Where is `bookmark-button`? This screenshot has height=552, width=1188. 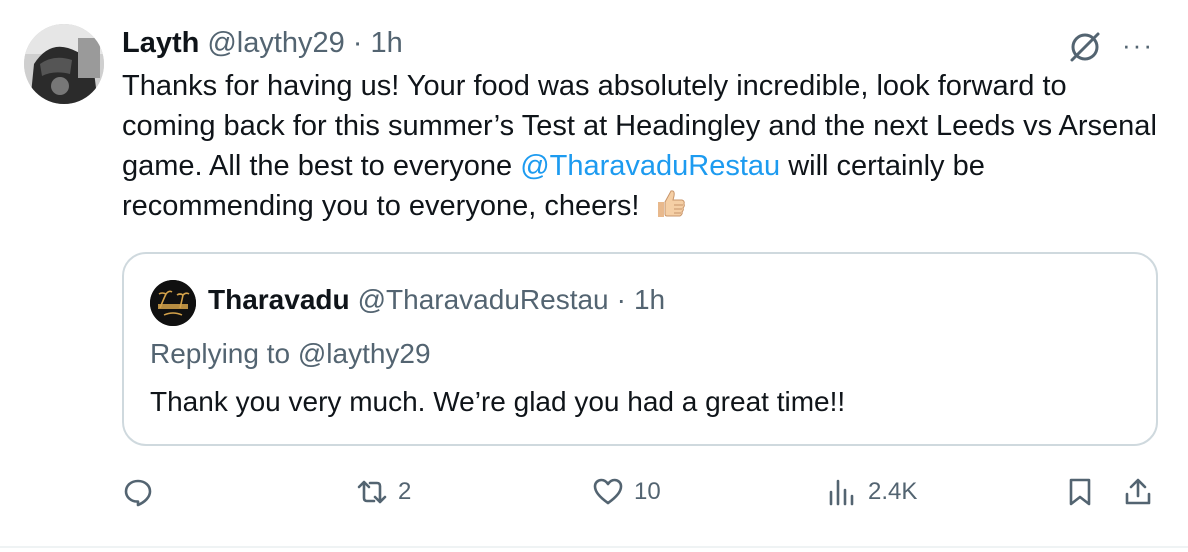
bookmark-button is located at coordinates (1080, 492).